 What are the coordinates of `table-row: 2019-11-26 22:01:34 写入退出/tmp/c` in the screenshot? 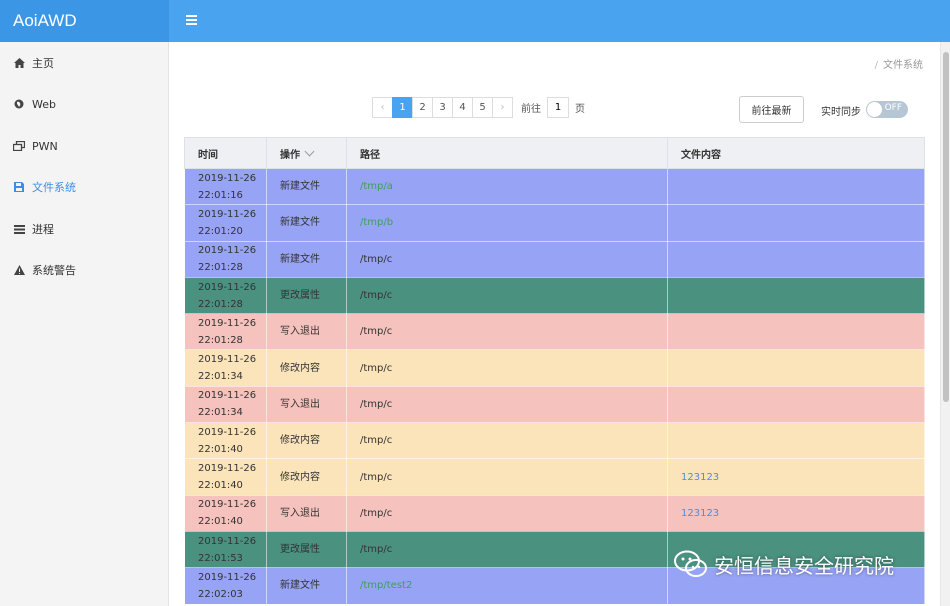 It's located at (554, 404).